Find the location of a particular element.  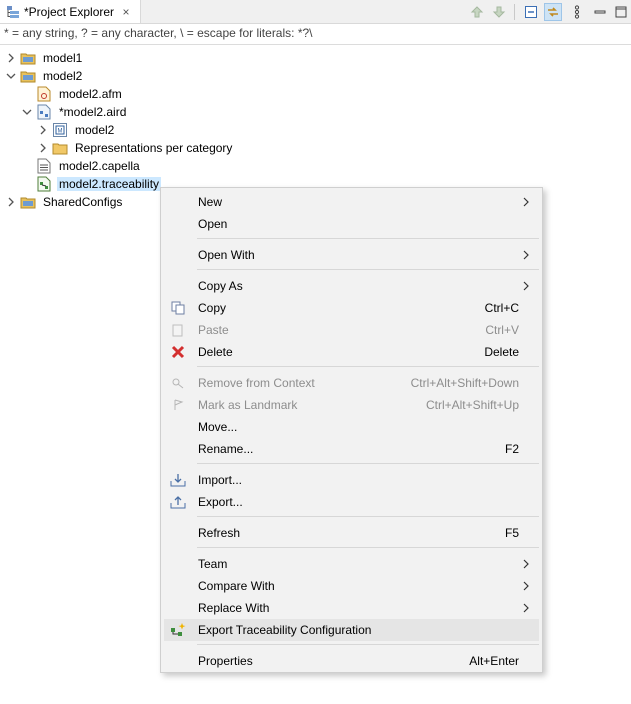

tree-item-label: model2 is located at coordinates (95, 130).